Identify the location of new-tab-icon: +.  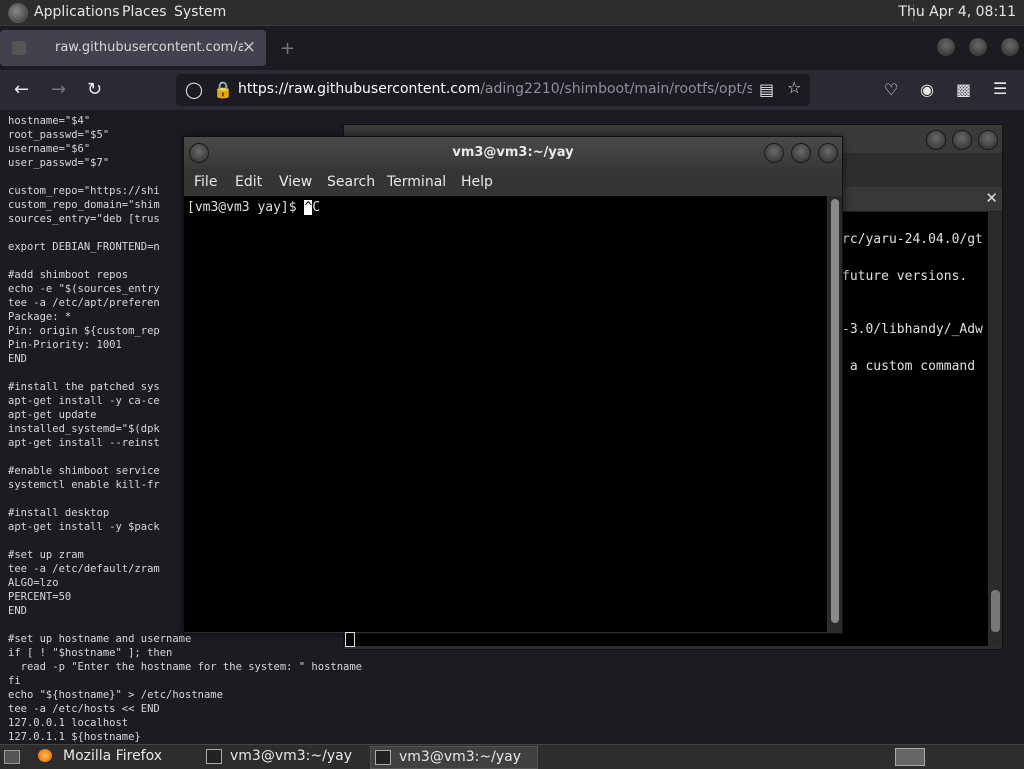
(287, 48).